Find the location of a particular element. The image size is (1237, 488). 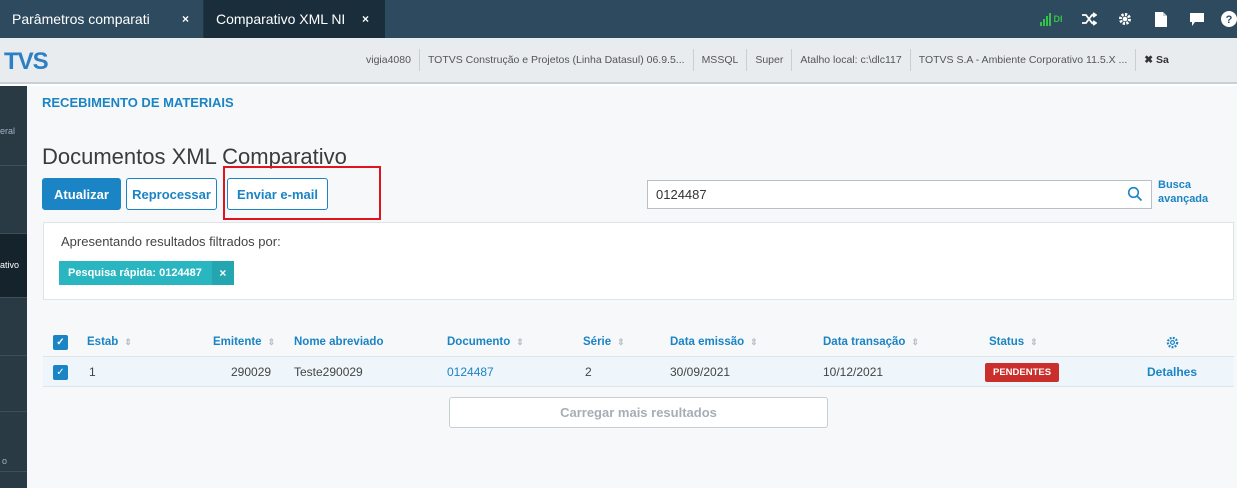

details-link: Detalhes is located at coordinates (1172, 372).